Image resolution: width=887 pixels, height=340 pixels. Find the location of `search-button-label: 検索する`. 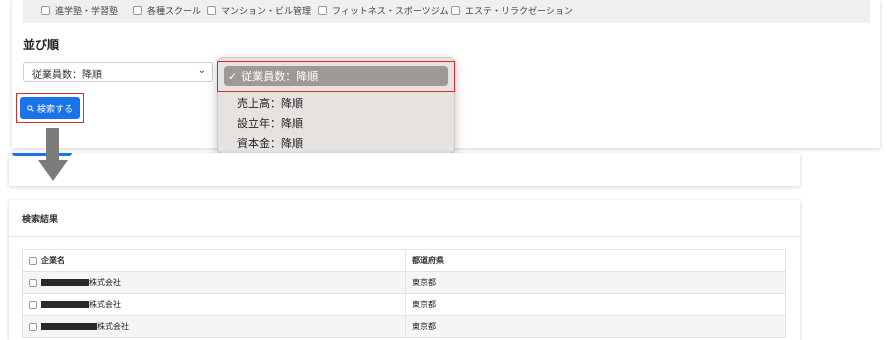

search-button-label: 検索する is located at coordinates (54, 109).